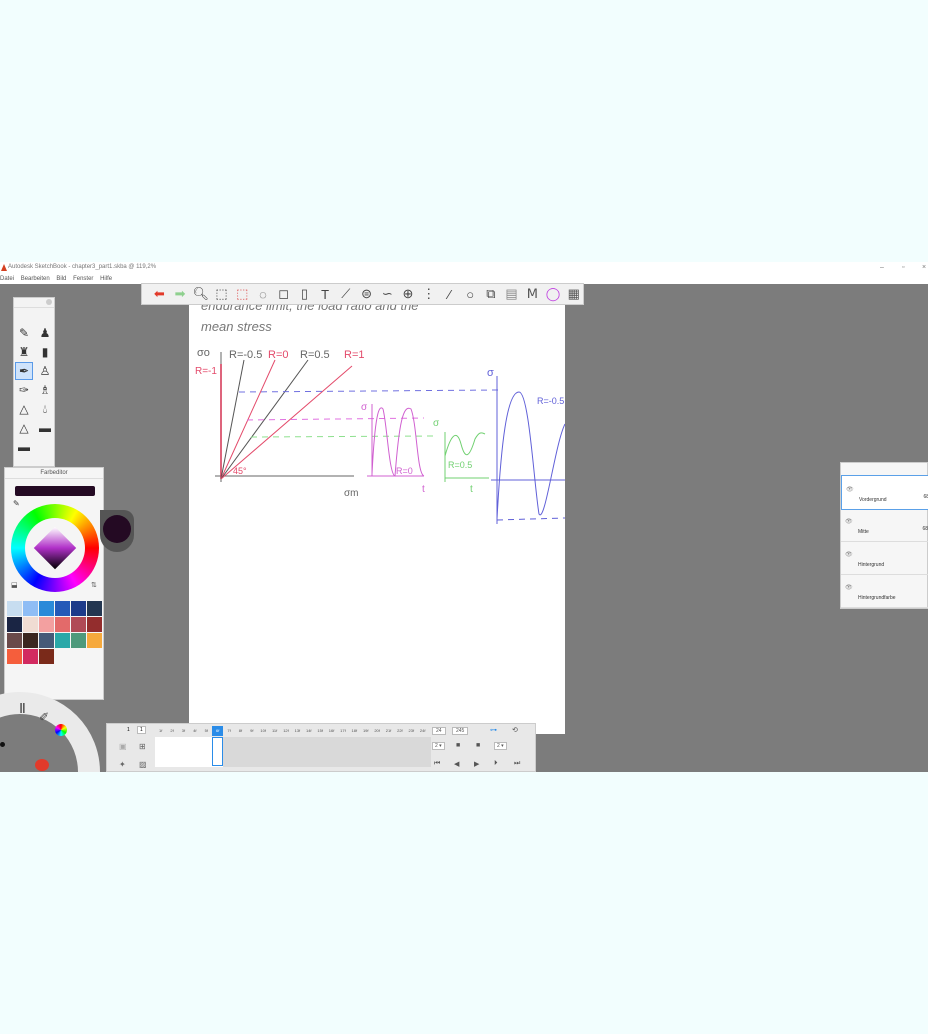 The image size is (928, 1034). What do you see at coordinates (345, 294) in the screenshot?
I see `ruler-icon: ⟋` at bounding box center [345, 294].